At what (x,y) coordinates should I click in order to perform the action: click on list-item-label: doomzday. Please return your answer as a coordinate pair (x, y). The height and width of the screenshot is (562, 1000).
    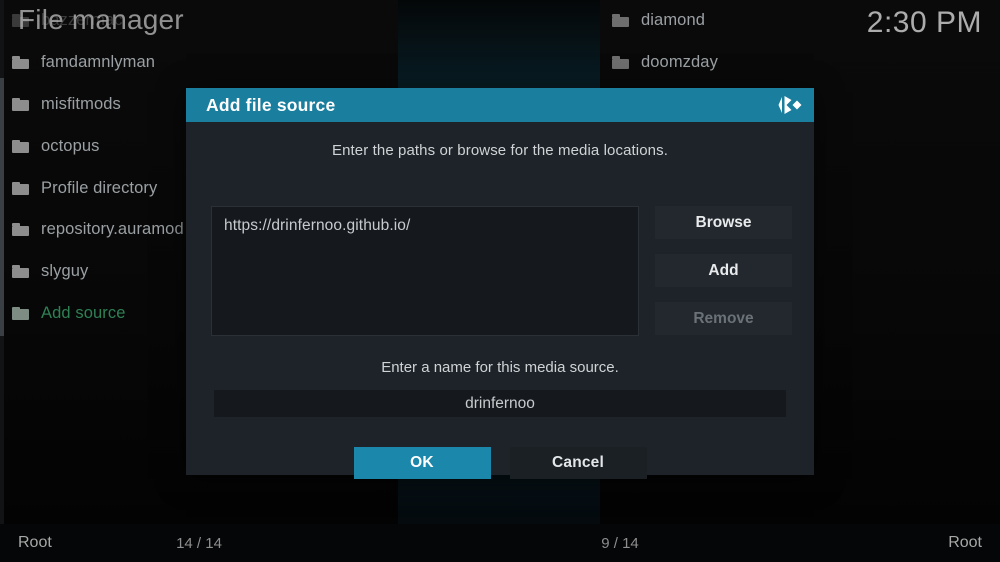
    Looking at the image, I should click on (679, 62).